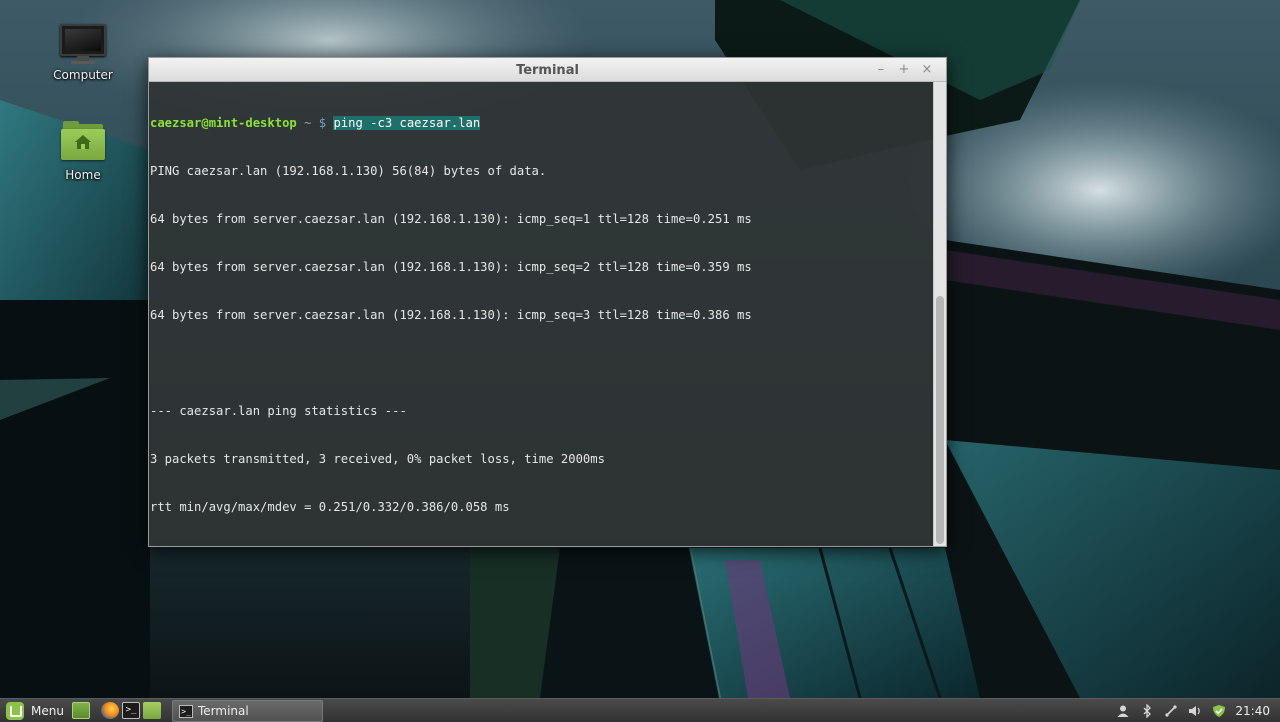  I want to click on clock: 21:40, so click(1252, 711).